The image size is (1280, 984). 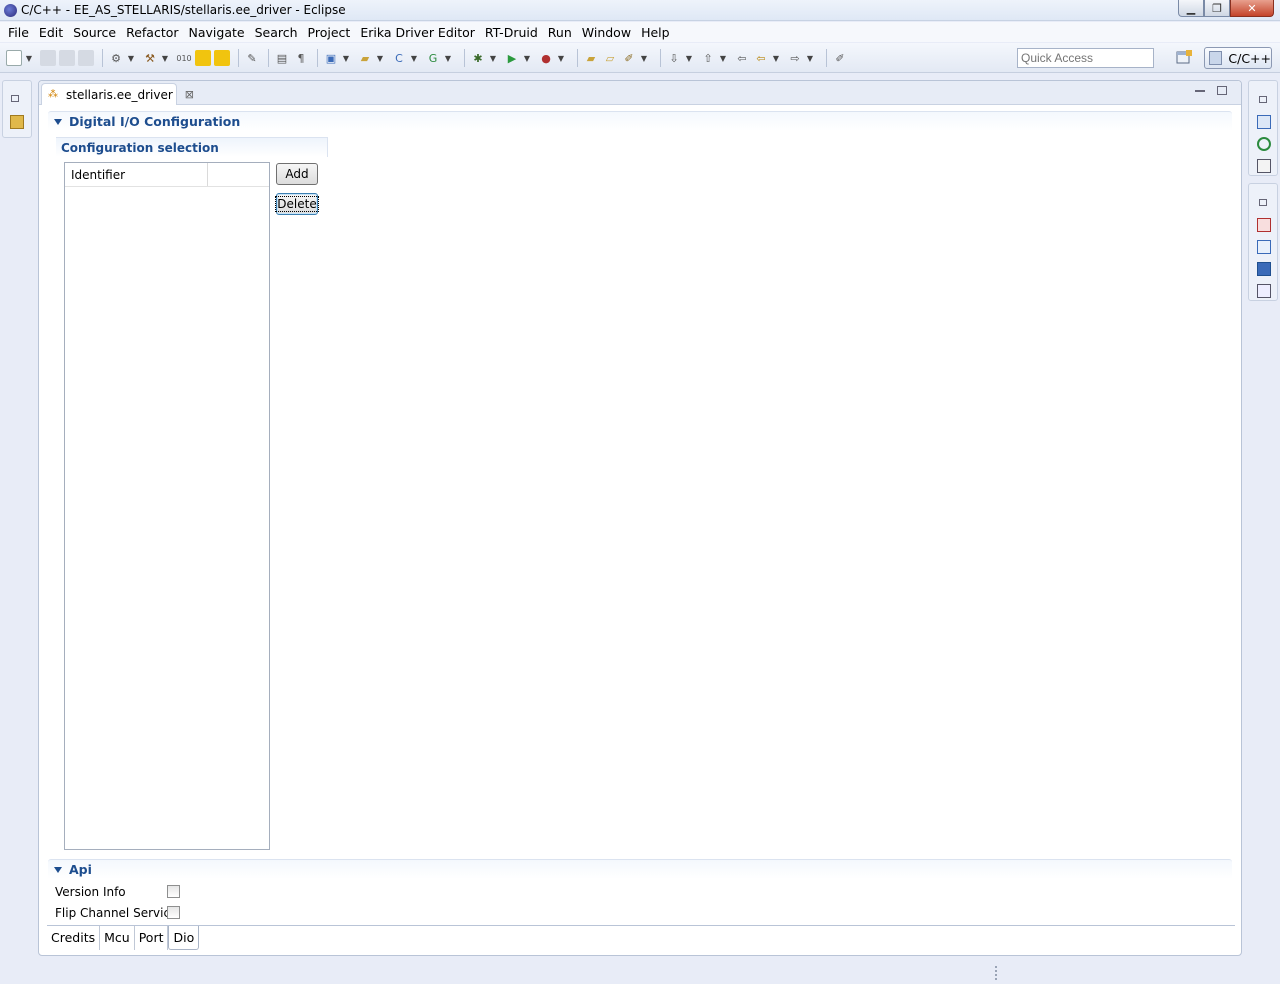 What do you see at coordinates (527, 58) in the screenshot?
I see `run-dropdown-icon: ▼` at bounding box center [527, 58].